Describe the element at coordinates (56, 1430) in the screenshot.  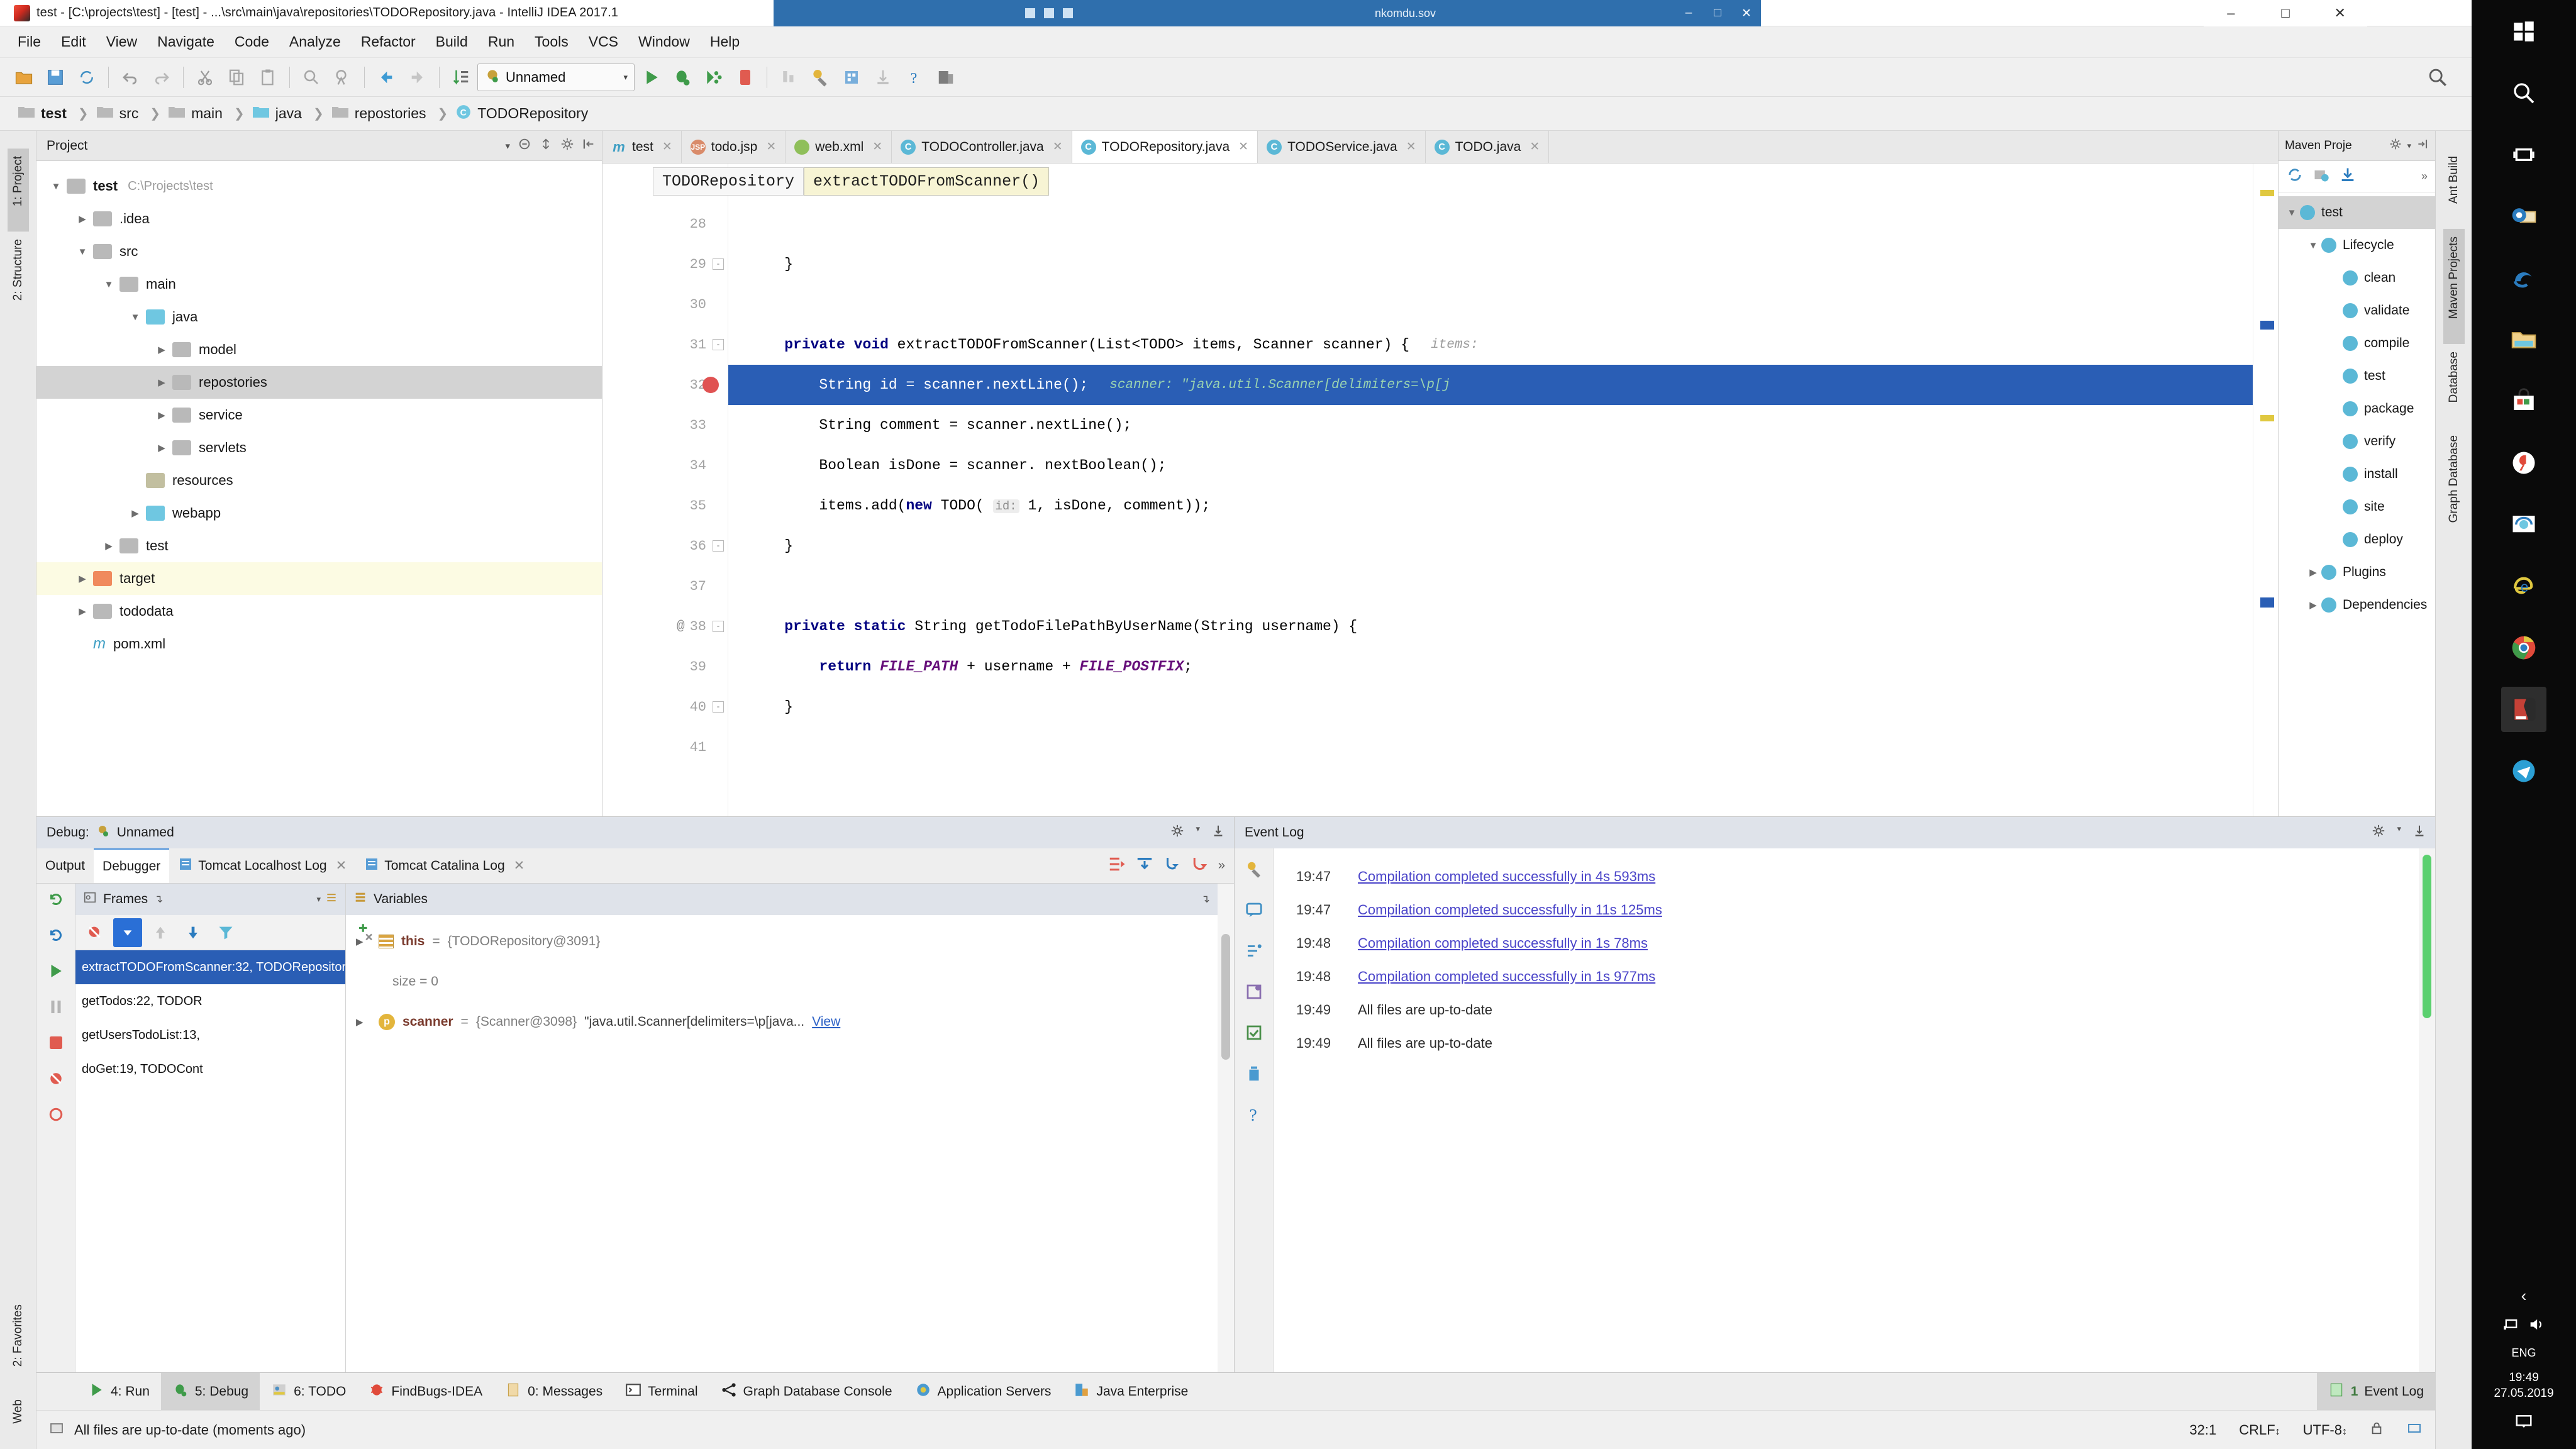
I see `status-toggle-icon` at that location.